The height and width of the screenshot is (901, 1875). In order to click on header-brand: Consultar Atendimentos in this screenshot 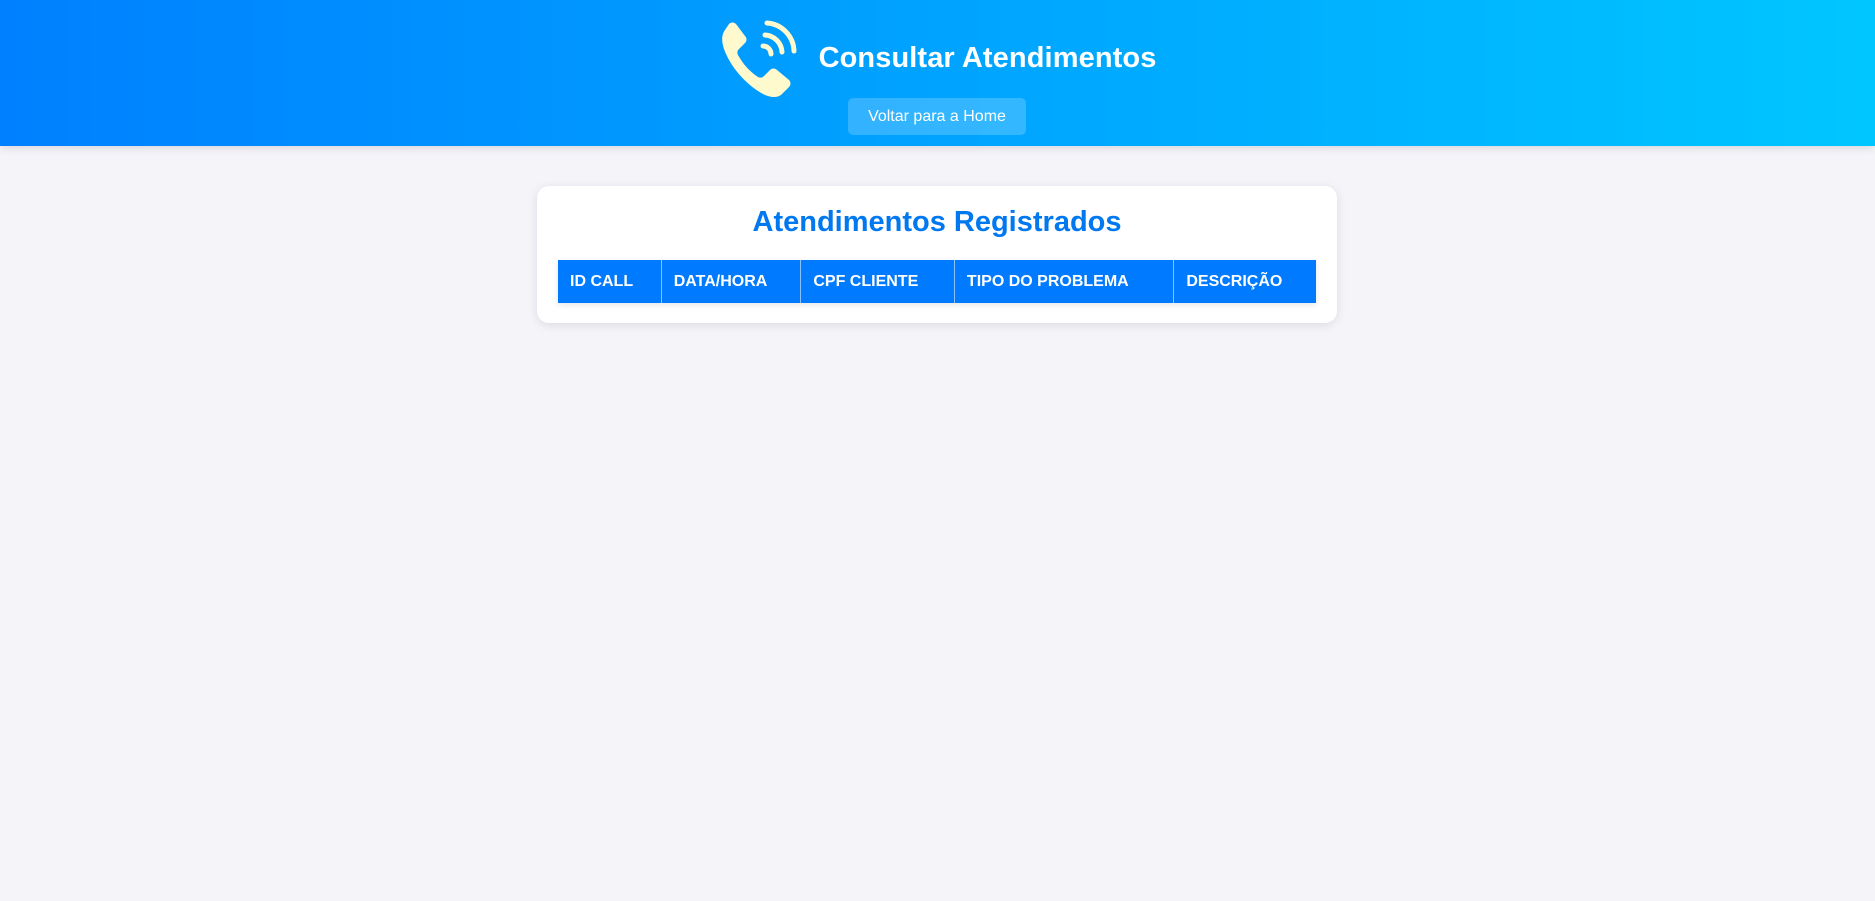, I will do `click(937, 58)`.